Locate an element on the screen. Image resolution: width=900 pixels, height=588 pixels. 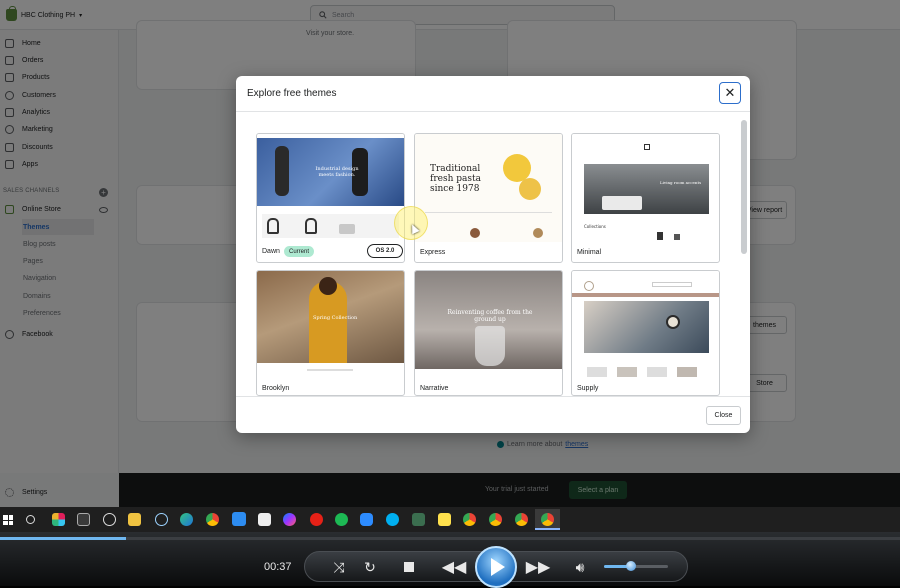
app-download-icon is located at coordinates (418, 519).